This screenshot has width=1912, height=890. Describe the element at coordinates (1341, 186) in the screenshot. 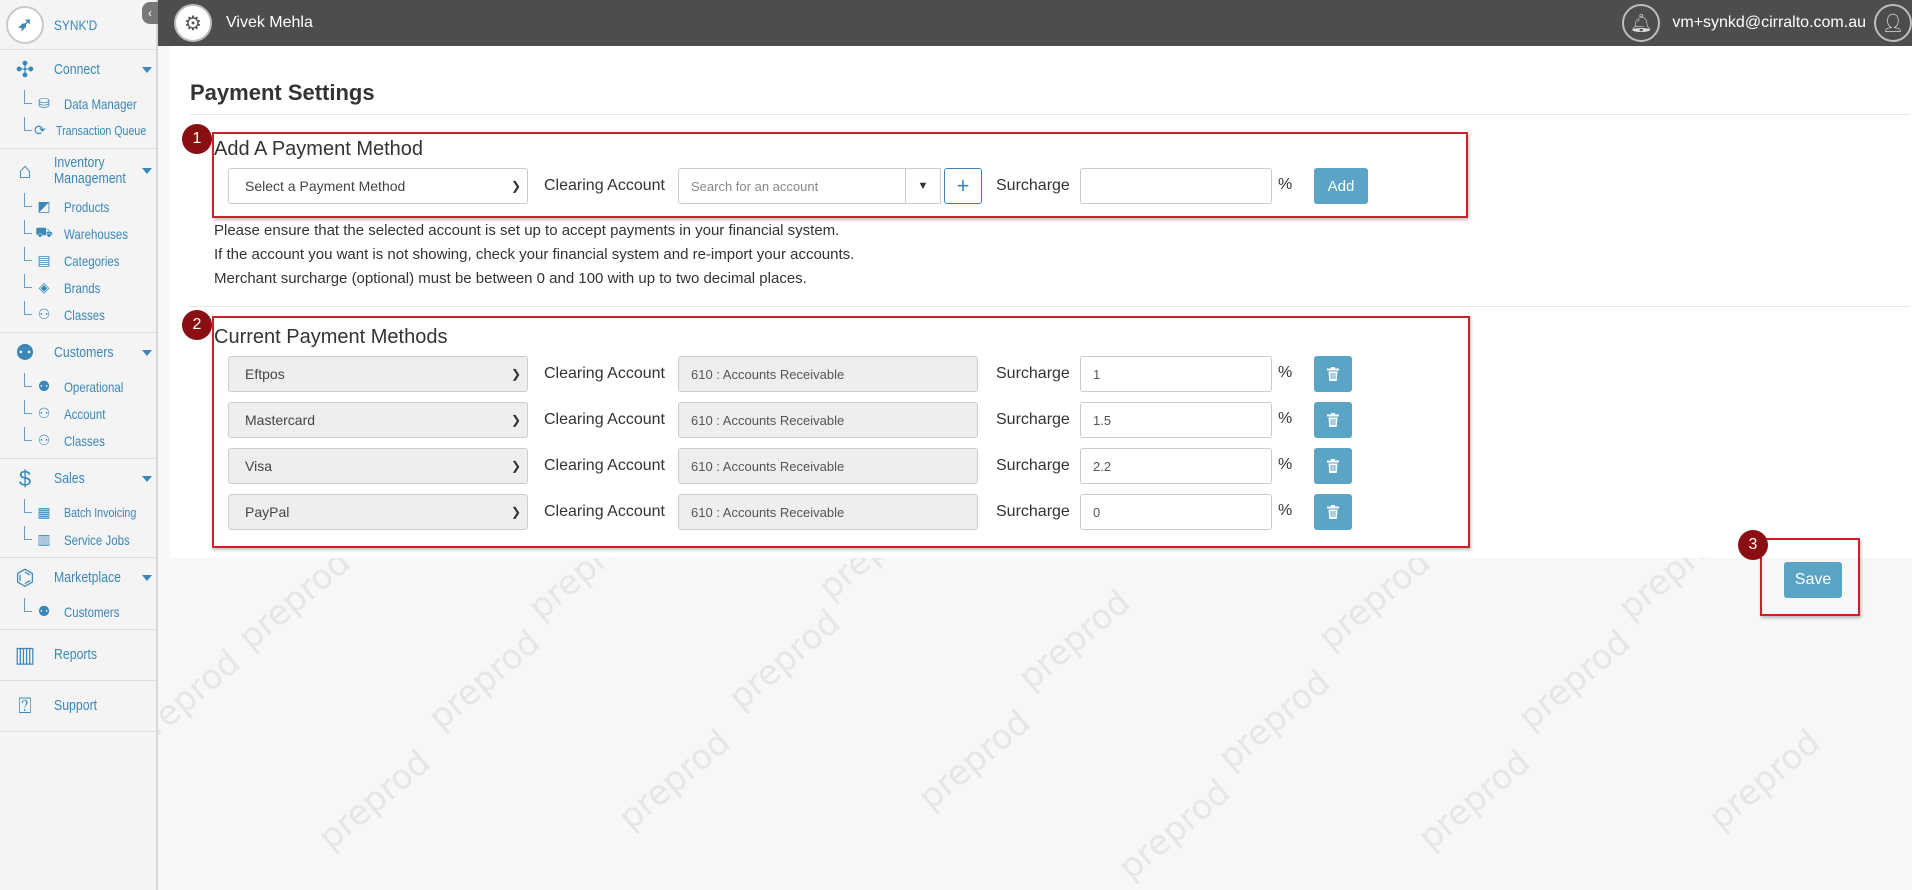

I see `add-button: Add` at that location.